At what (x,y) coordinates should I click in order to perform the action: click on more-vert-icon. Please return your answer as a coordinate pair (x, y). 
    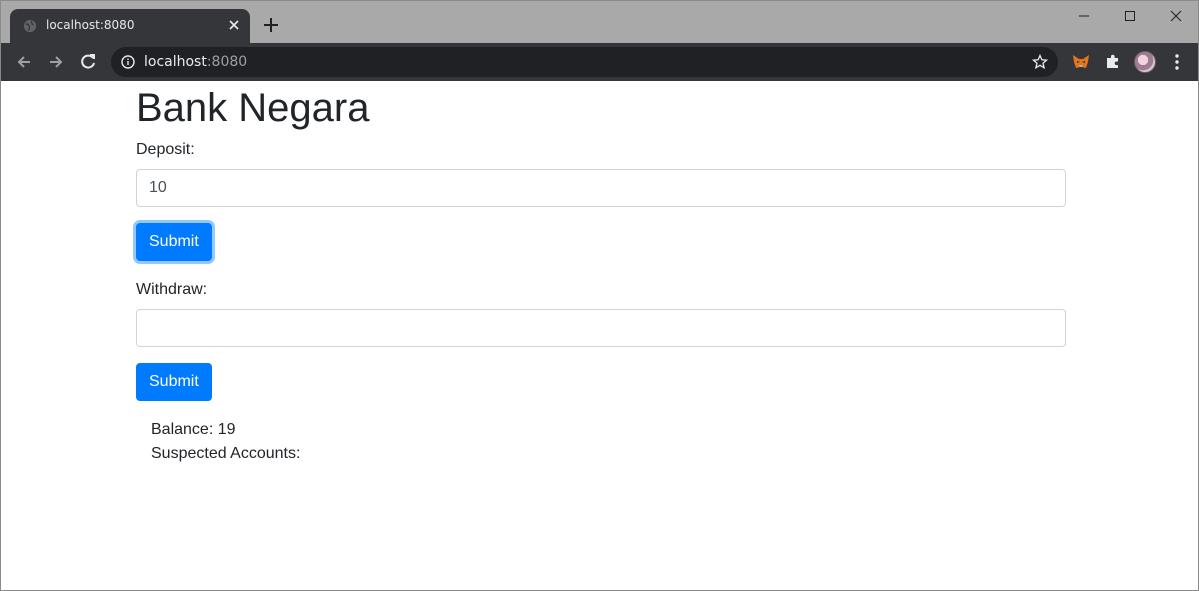
    Looking at the image, I should click on (1177, 62).